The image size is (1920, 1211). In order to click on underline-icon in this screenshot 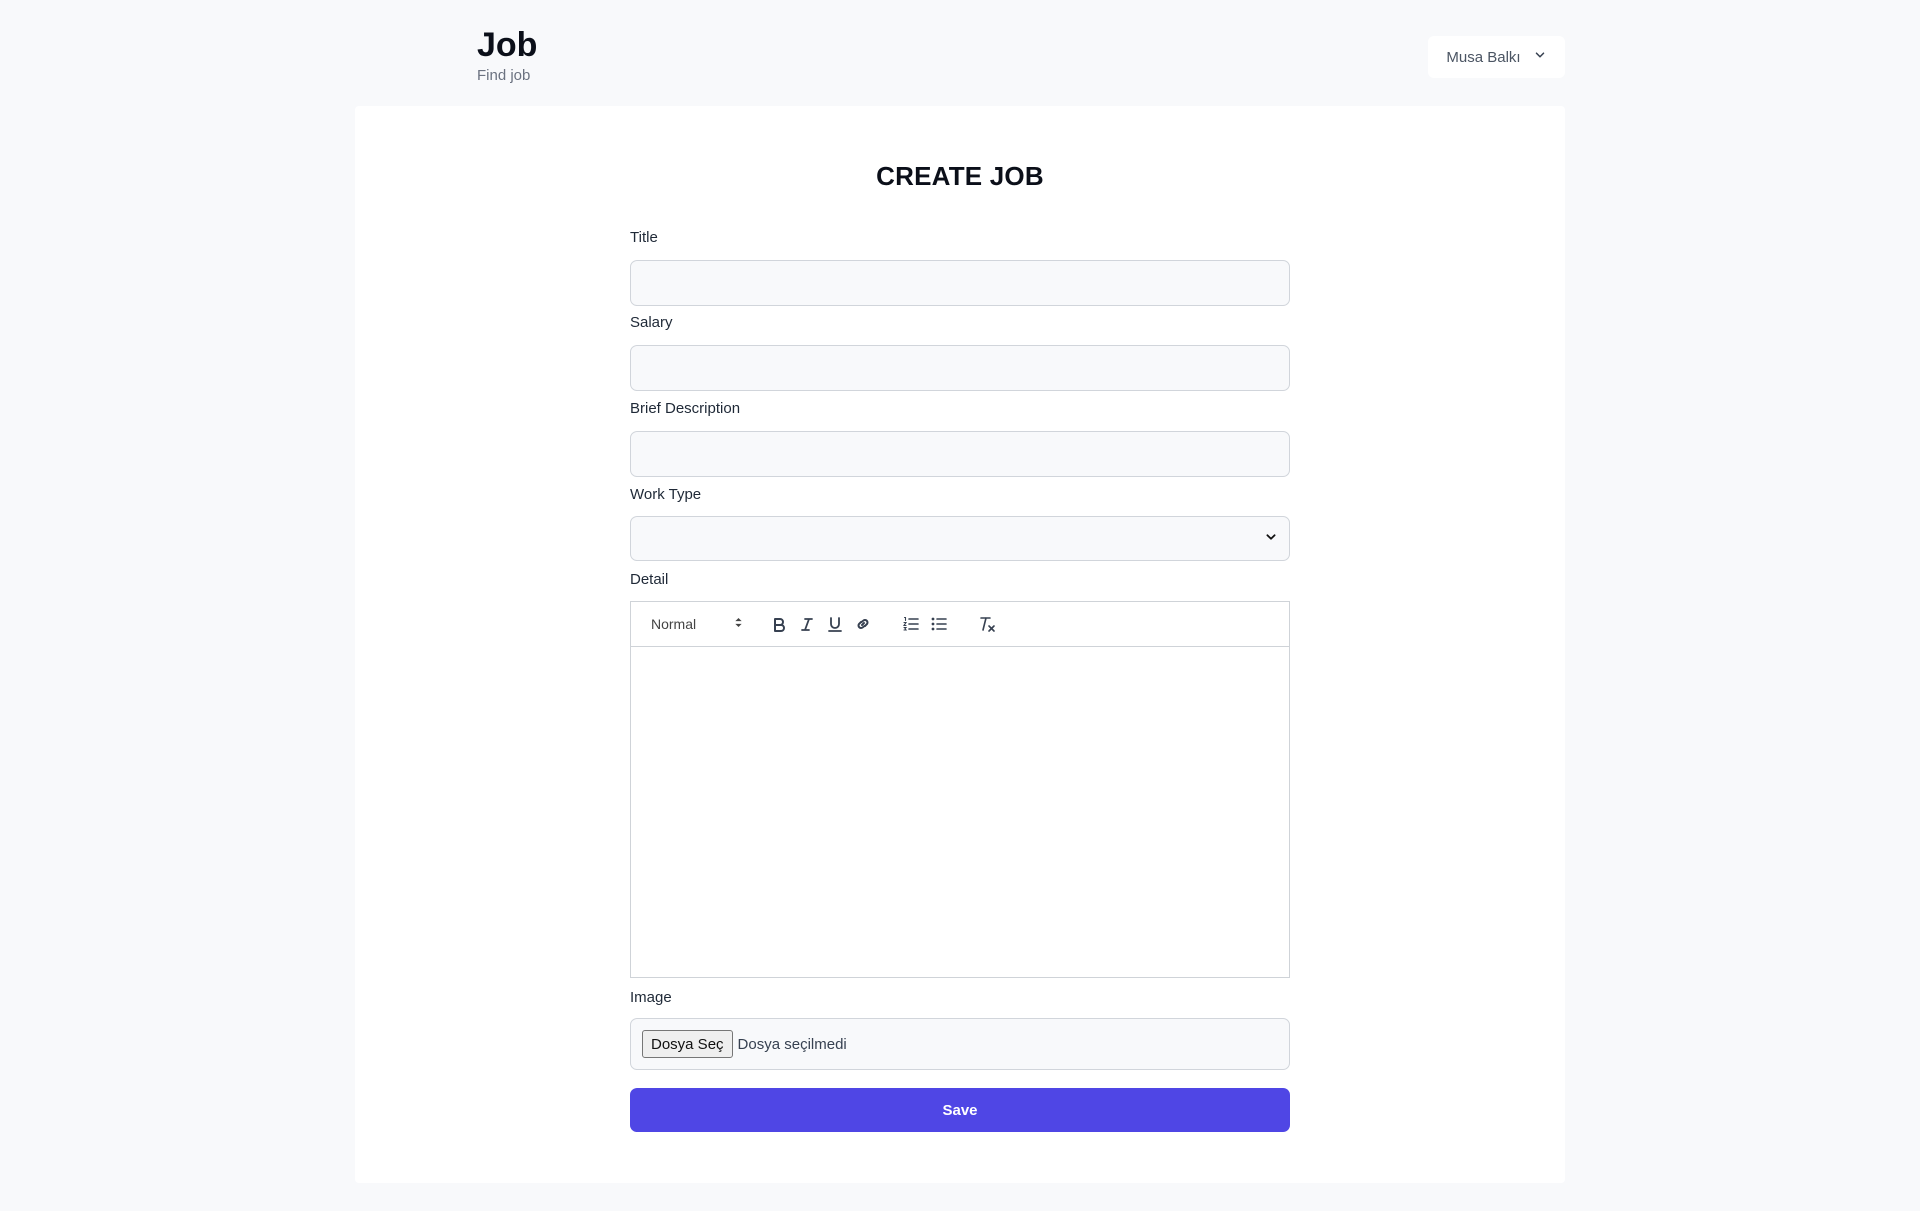, I will do `click(835, 624)`.